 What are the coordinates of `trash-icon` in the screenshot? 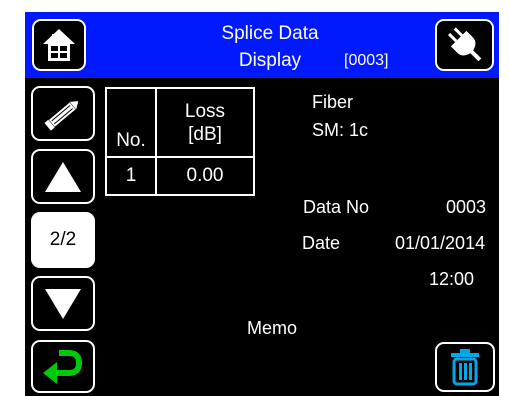 It's located at (465, 367).